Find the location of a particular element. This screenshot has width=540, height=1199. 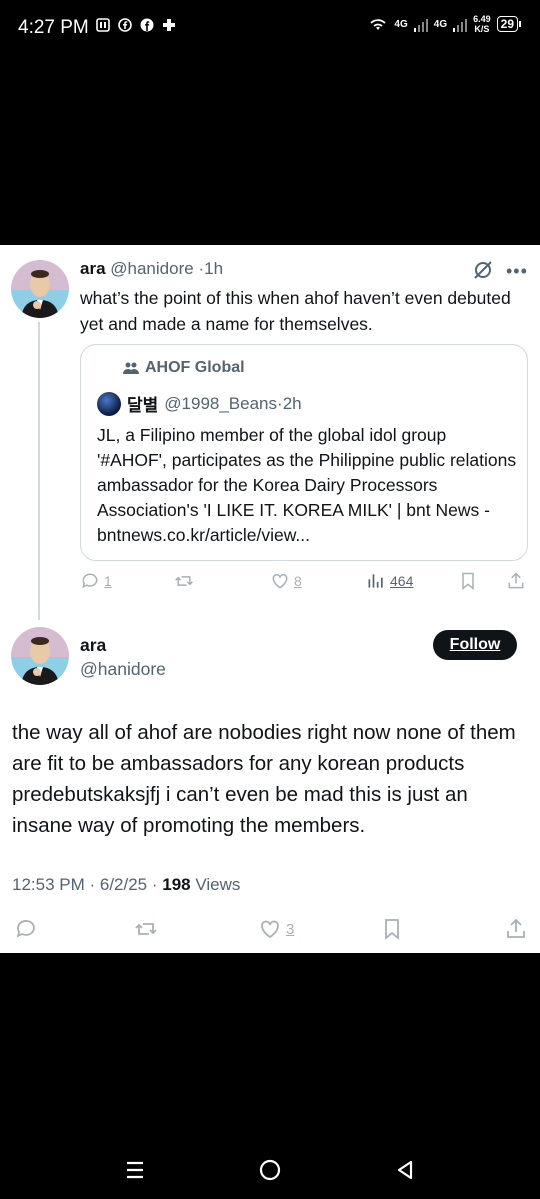

quoted-author: 달별 @1998_Beans · 2h is located at coordinates (199, 403).